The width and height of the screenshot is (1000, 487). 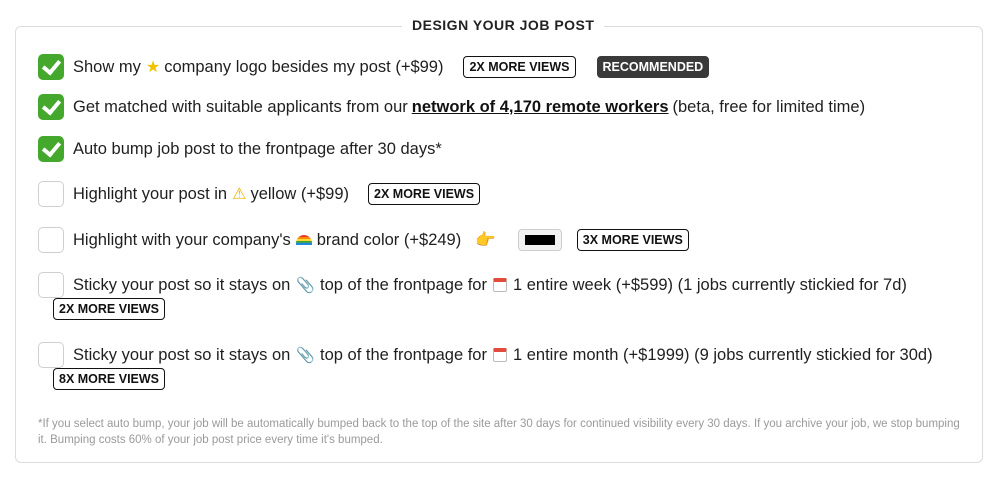 What do you see at coordinates (153, 67) in the screenshot?
I see `star-icon: ★` at bounding box center [153, 67].